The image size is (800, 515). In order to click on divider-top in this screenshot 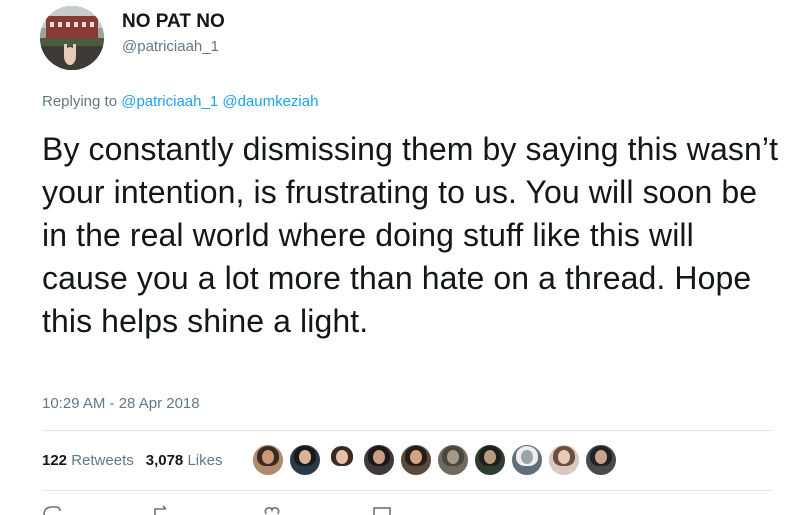, I will do `click(407, 430)`.